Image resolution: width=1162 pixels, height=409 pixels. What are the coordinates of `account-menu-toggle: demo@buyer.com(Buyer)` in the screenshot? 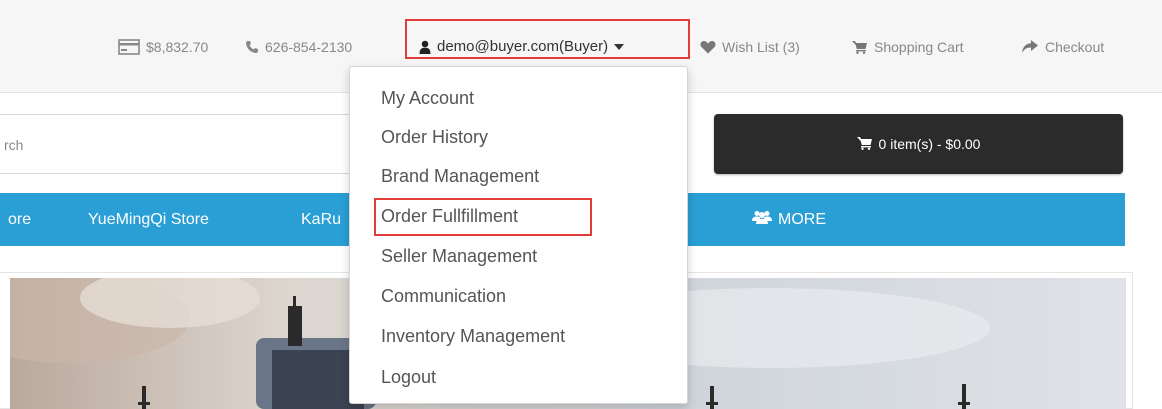 It's located at (522, 47).